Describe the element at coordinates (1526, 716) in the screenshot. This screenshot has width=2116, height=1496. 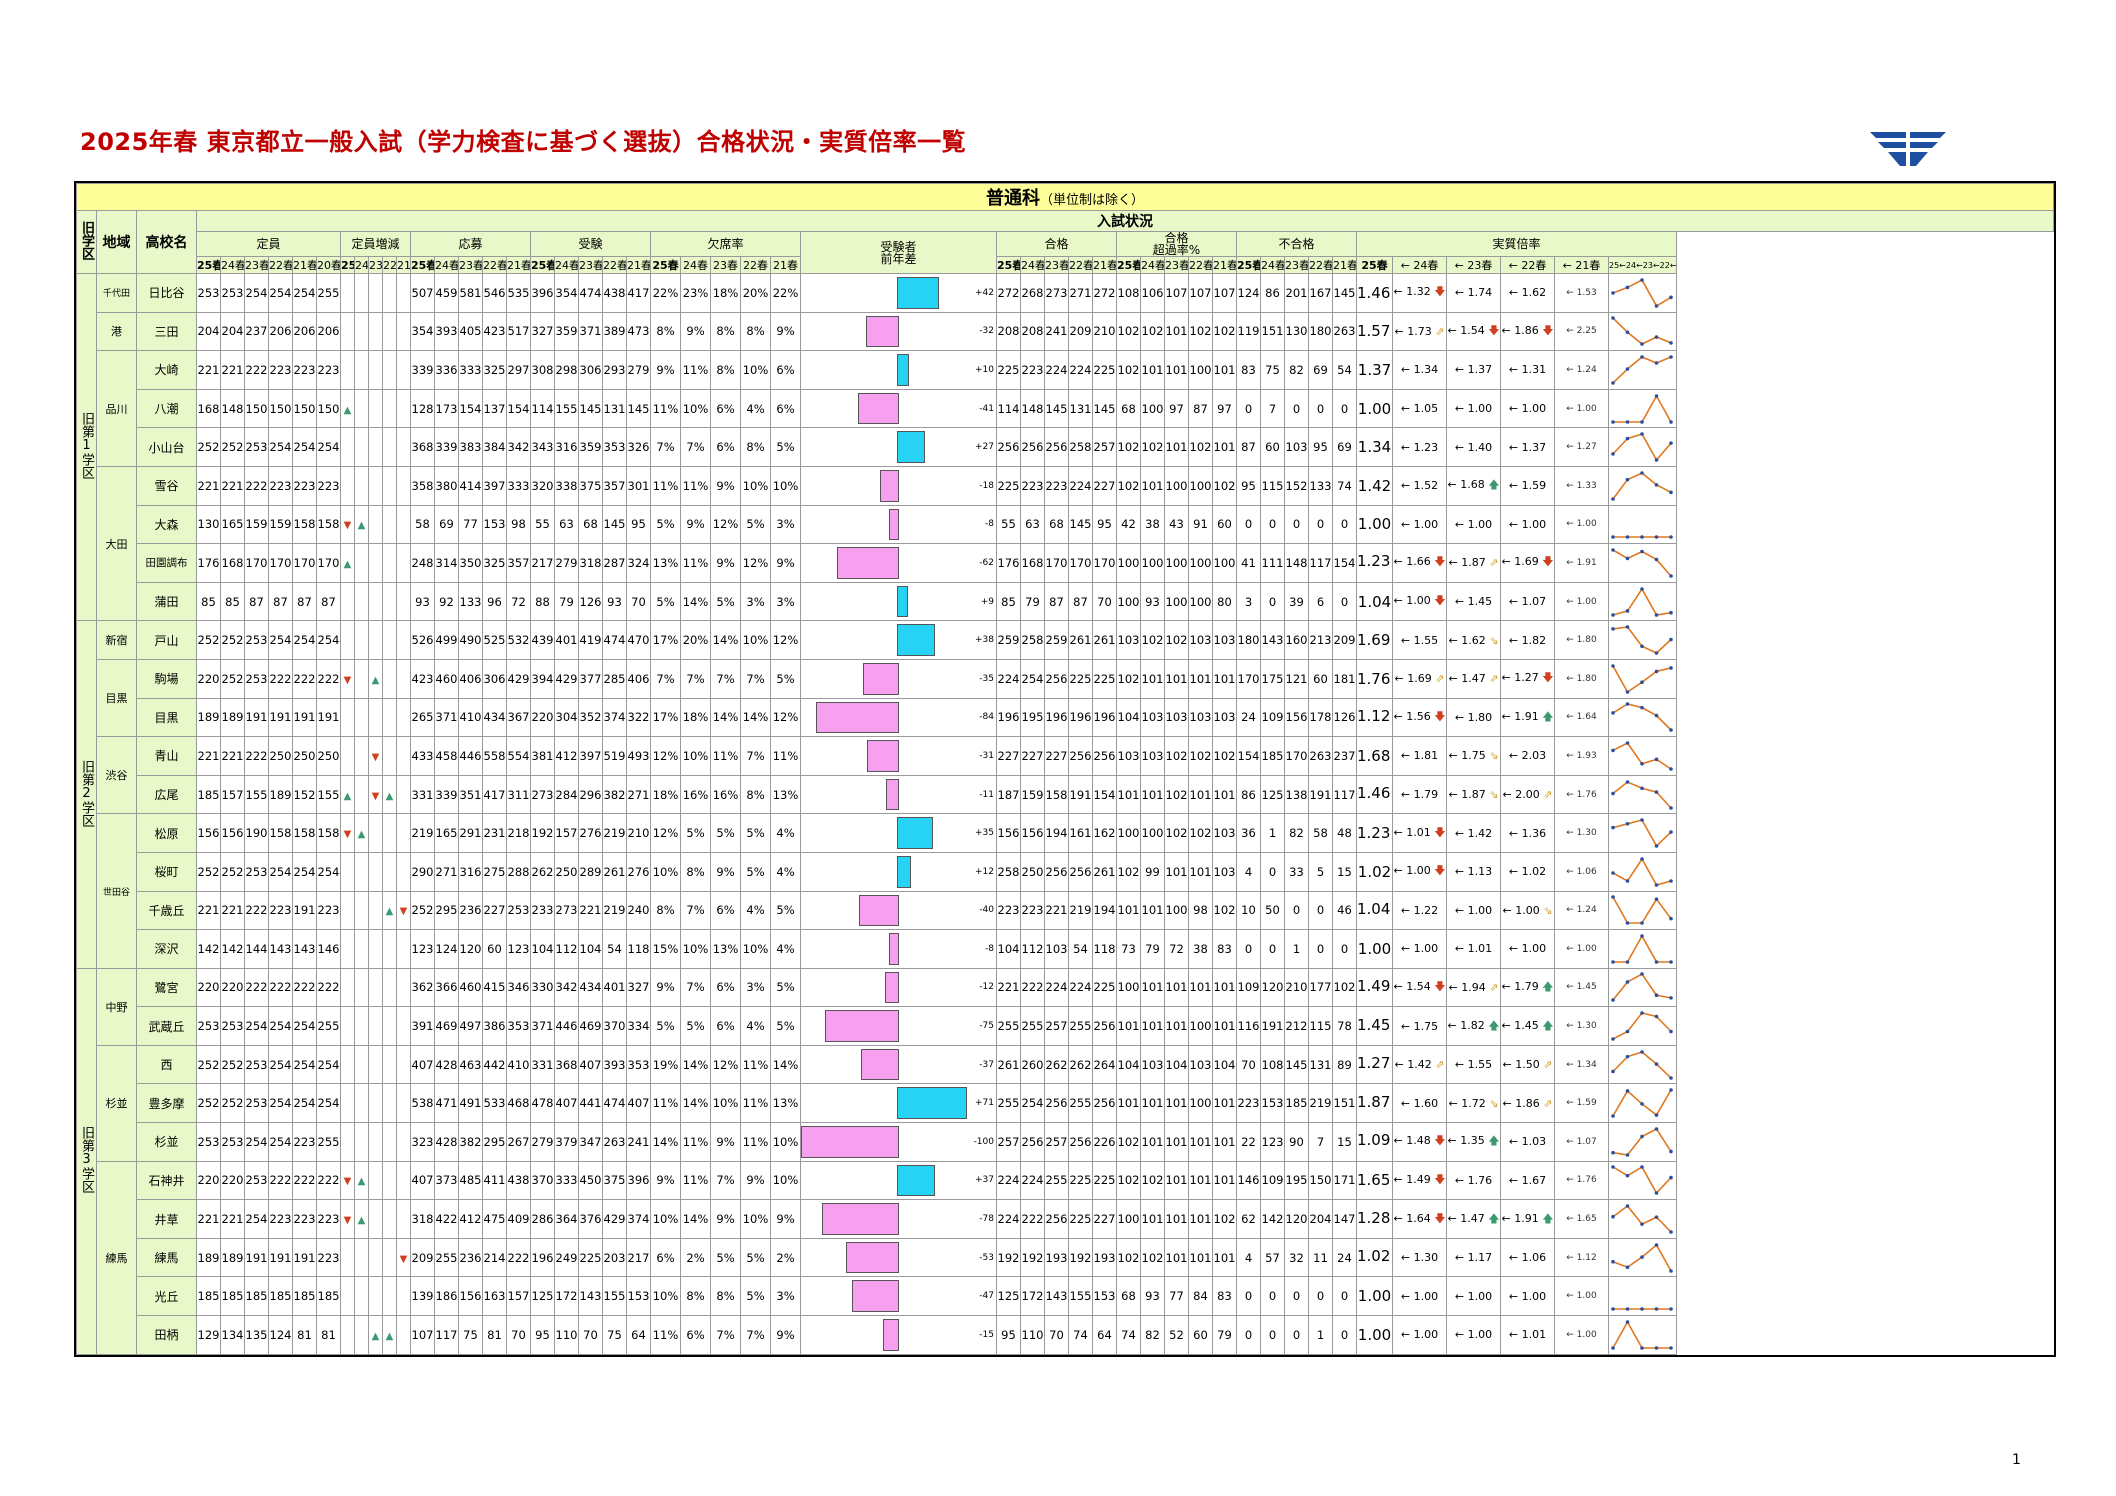
I see `ratio-value: 1.91` at that location.